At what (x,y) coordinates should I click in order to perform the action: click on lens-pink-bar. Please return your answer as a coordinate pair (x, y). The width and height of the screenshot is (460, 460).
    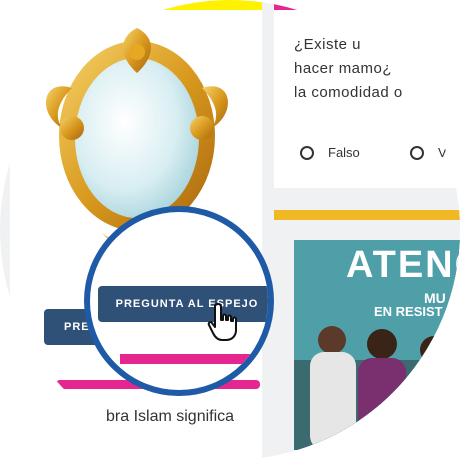
    Looking at the image, I should click on (194, 359).